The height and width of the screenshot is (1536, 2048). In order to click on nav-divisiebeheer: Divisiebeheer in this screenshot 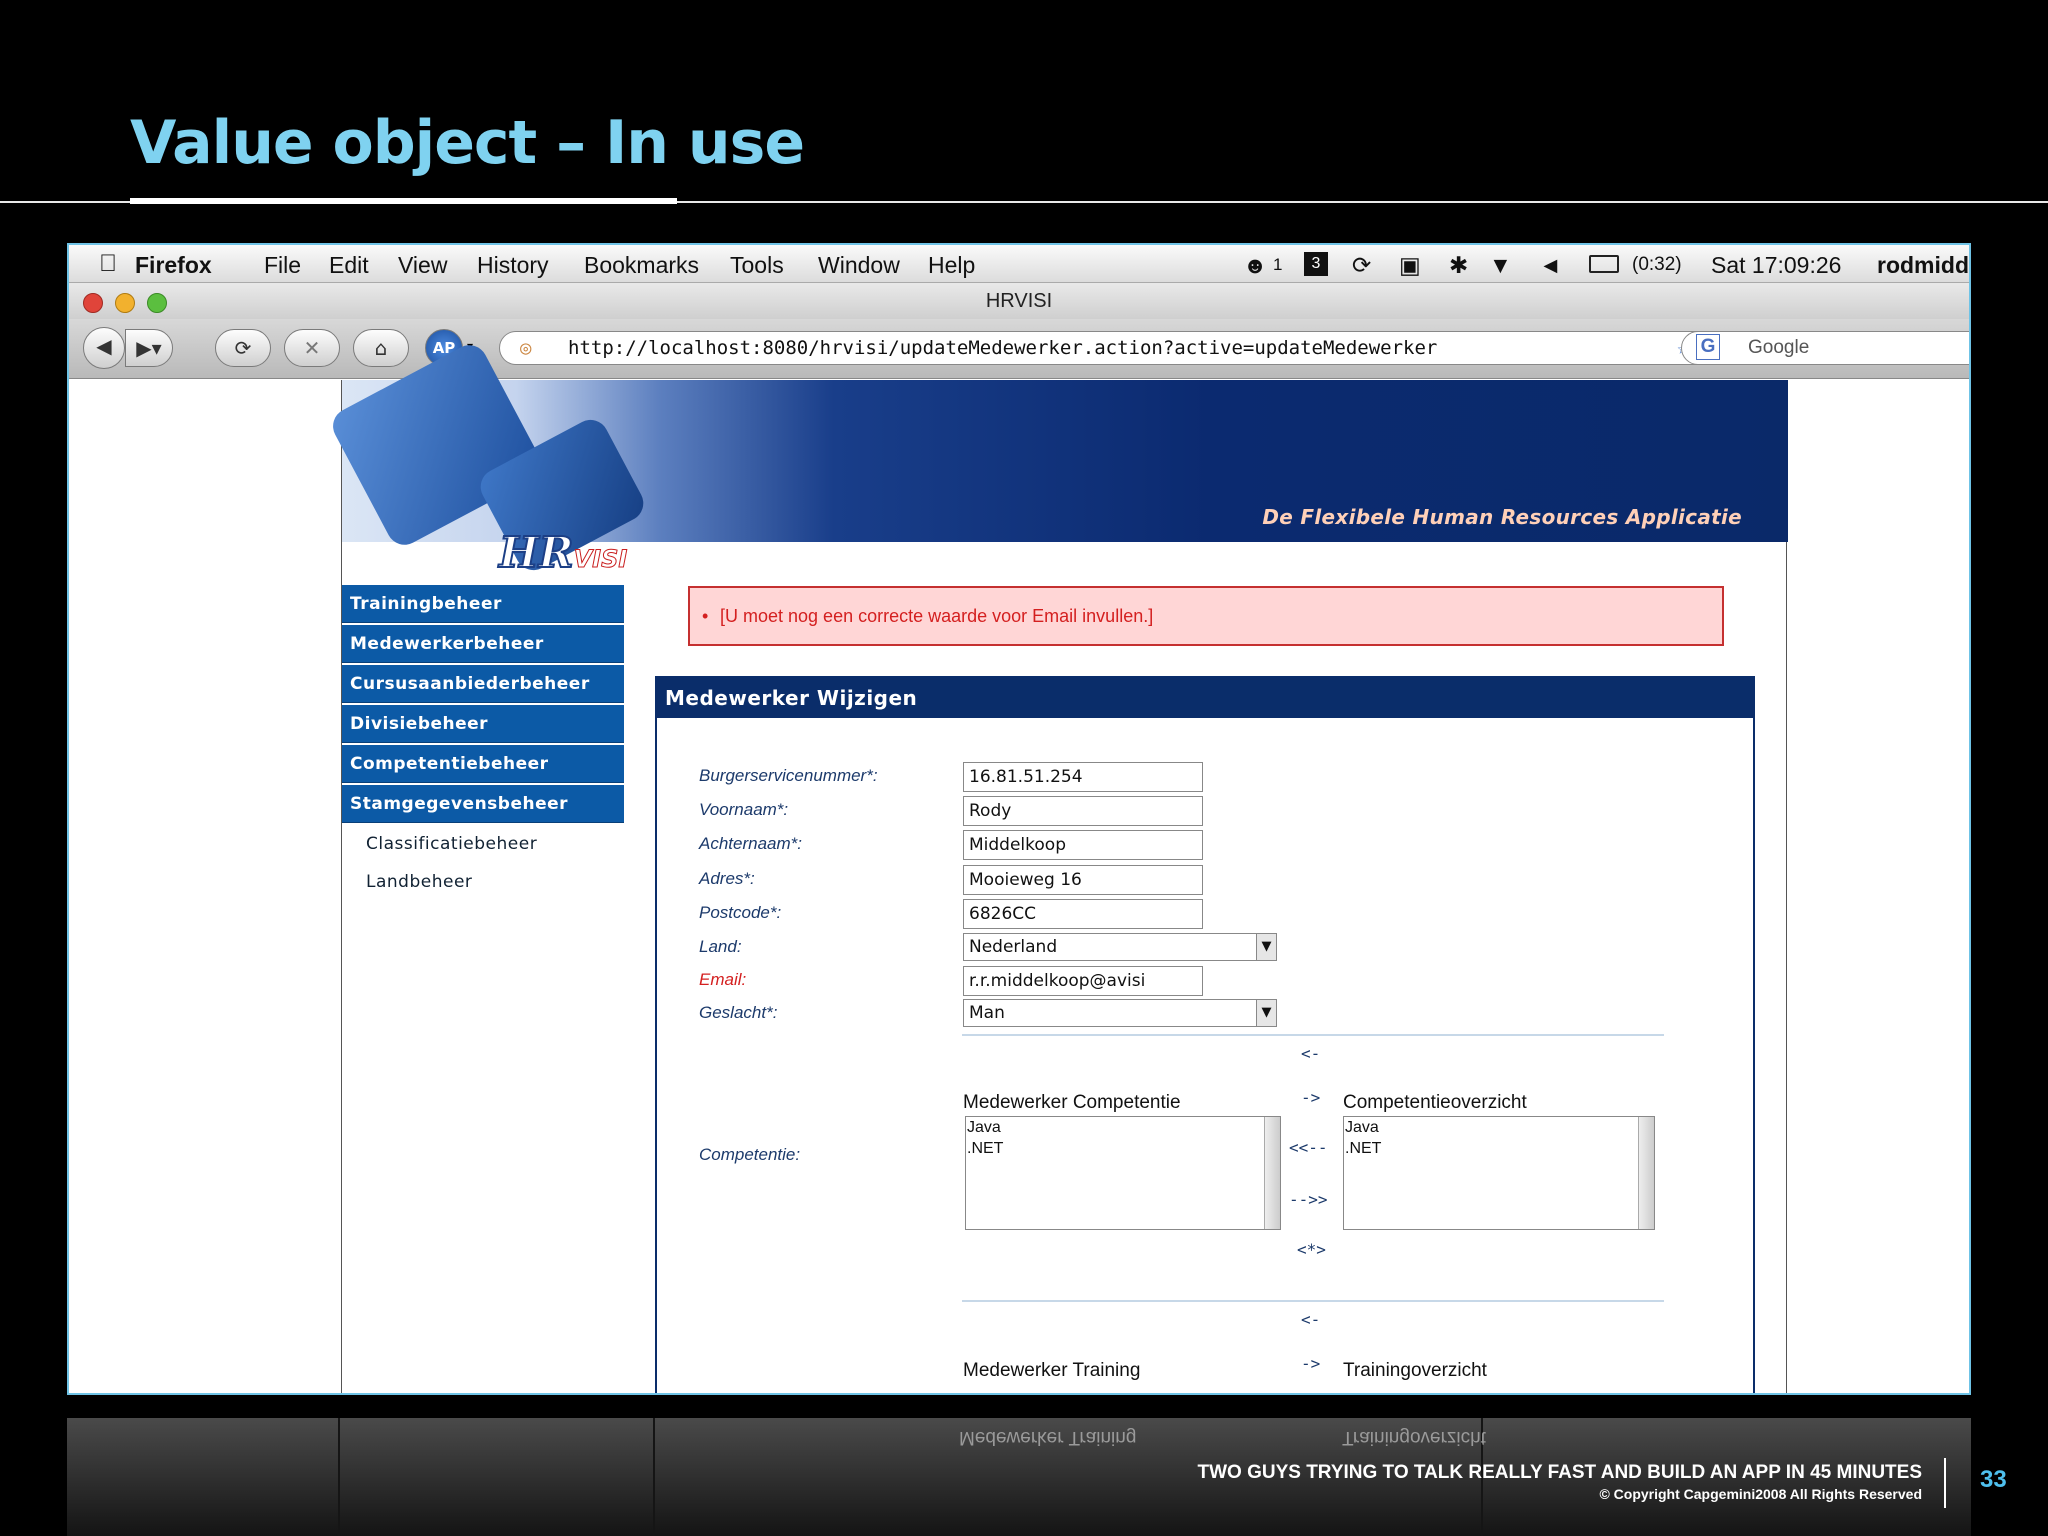, I will do `click(483, 724)`.